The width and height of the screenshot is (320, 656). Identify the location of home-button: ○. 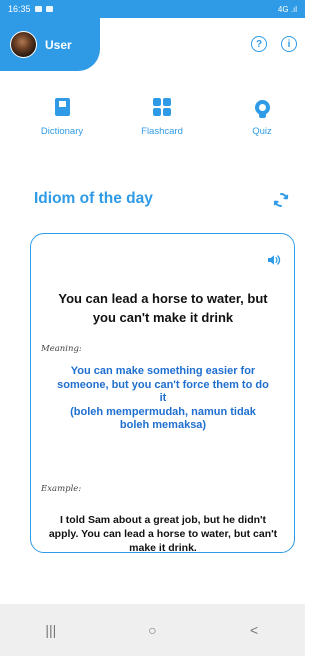
(152, 630).